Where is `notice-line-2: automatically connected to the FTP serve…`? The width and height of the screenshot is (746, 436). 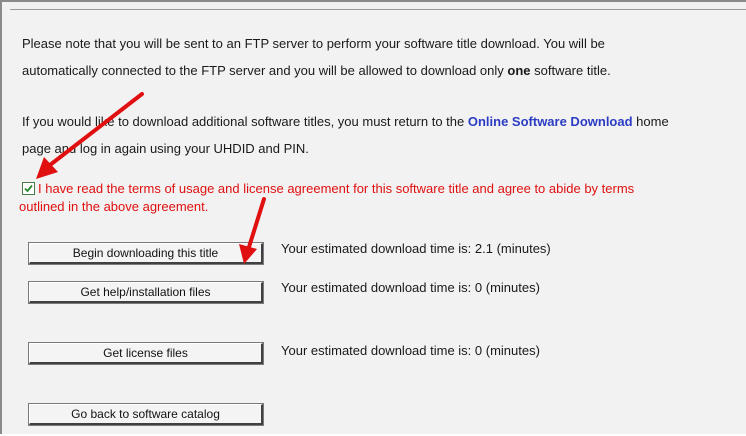 notice-line-2: automatically connected to the FTP serve… is located at coordinates (316, 71).